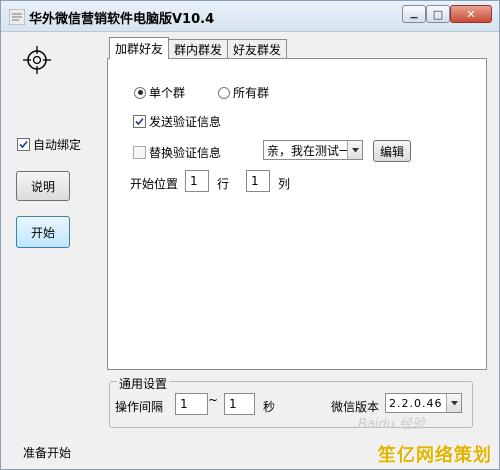 Image resolution: width=500 pixels, height=470 pixels. I want to click on verify-message-select: 亲，我在测试一, so click(313, 150).